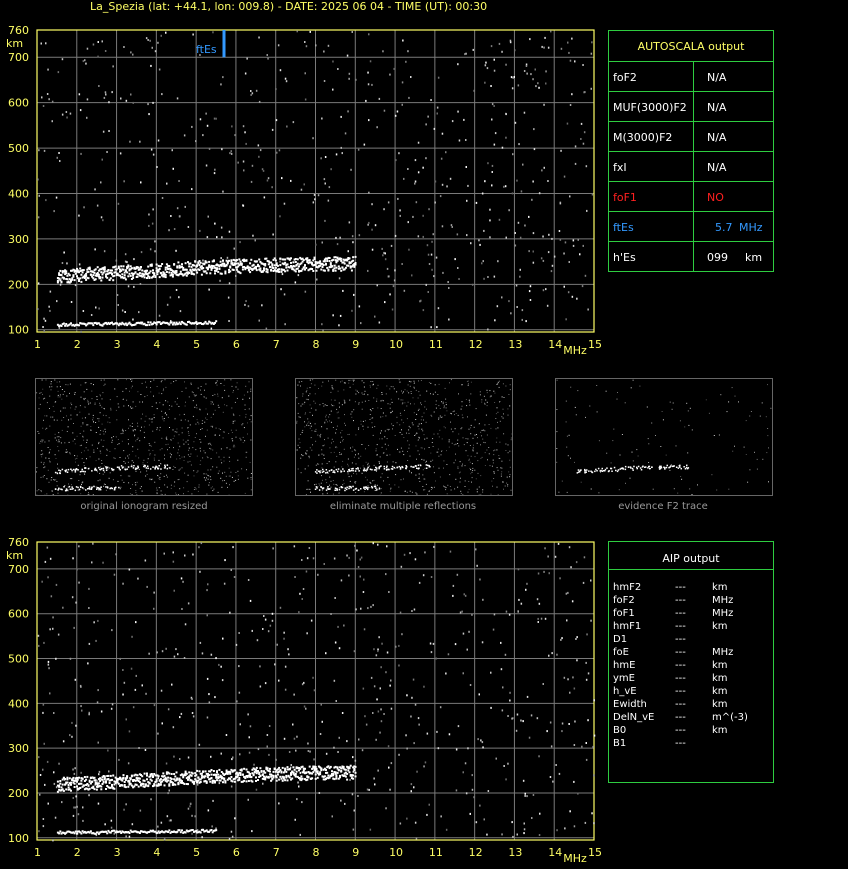 The height and width of the screenshot is (869, 848). I want to click on y-tick-label: 400, so click(18, 703).